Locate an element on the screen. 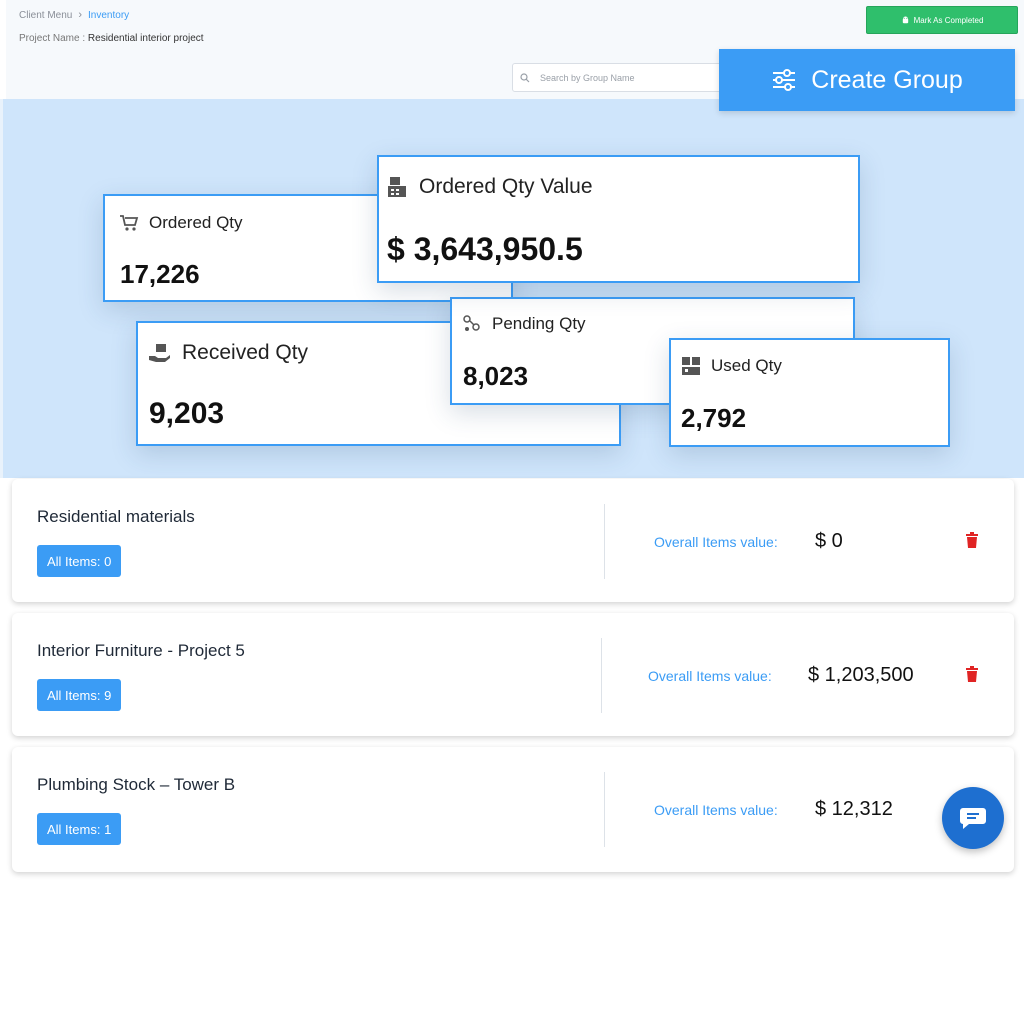  group-name: Residential materials is located at coordinates (116, 517).